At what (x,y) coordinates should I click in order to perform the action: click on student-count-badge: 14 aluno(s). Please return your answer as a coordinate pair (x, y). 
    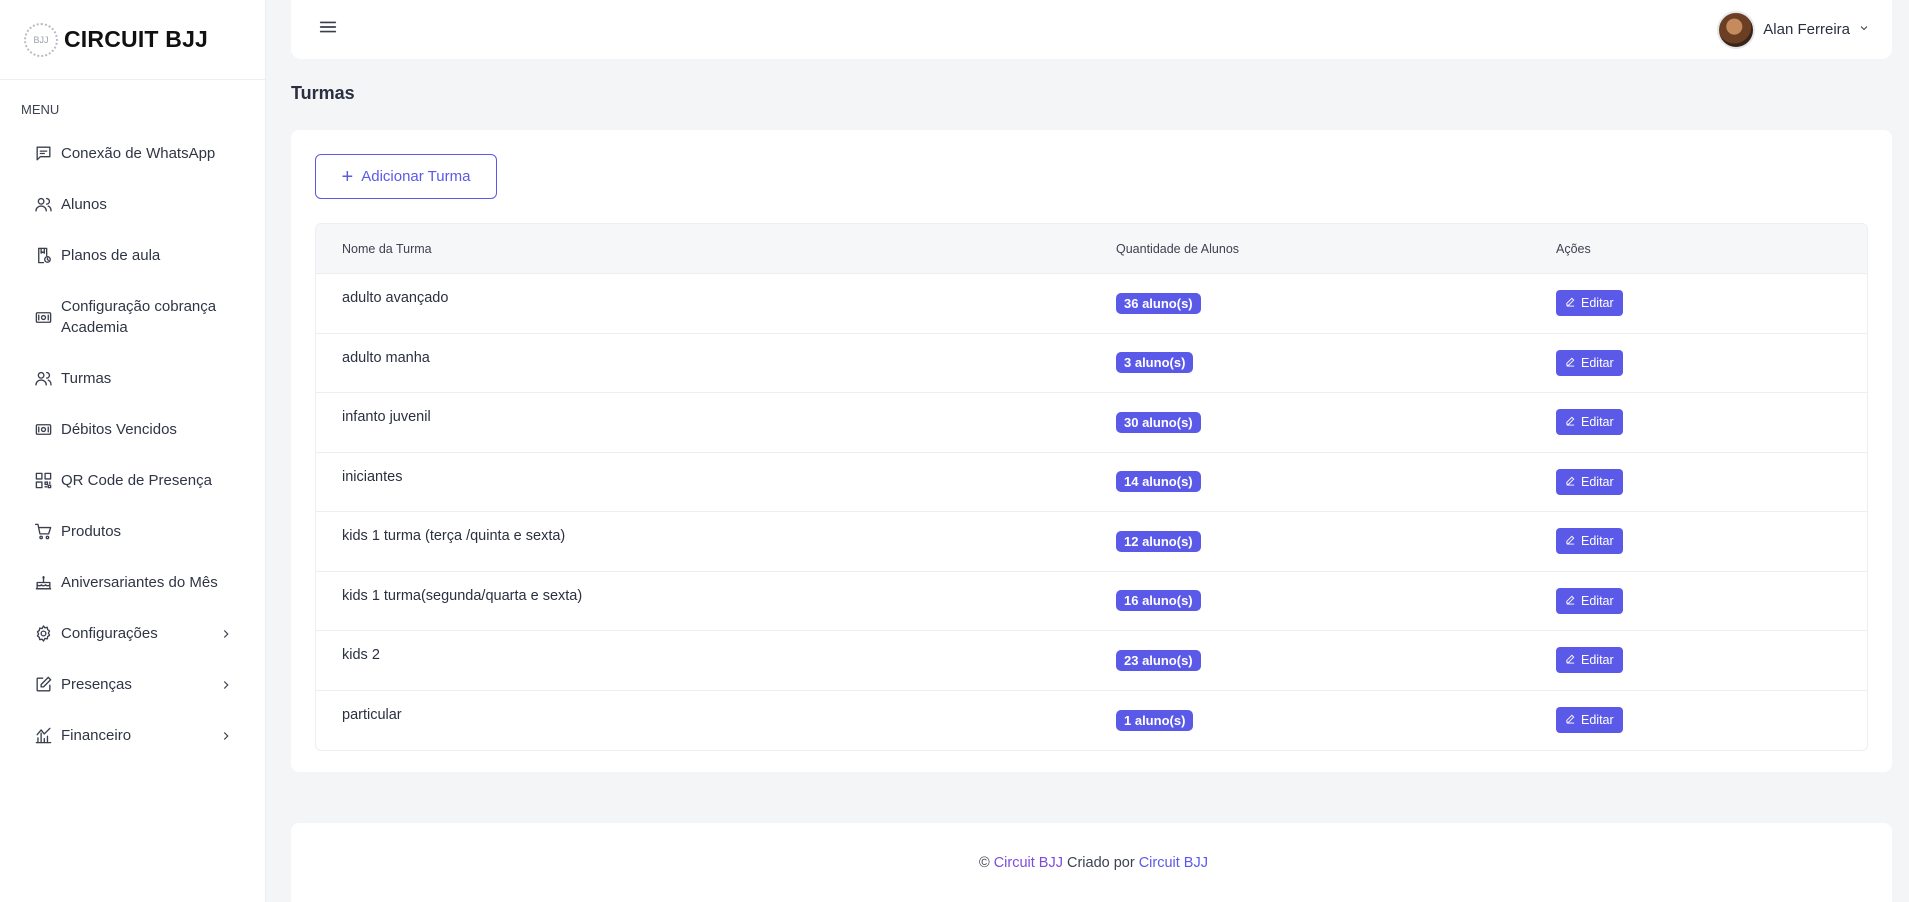
    Looking at the image, I should click on (1158, 482).